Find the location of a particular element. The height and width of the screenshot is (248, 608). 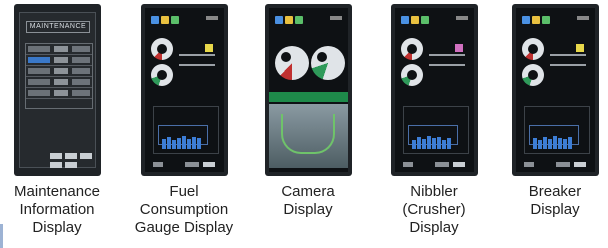

nibbler-display-image is located at coordinates (434, 90).